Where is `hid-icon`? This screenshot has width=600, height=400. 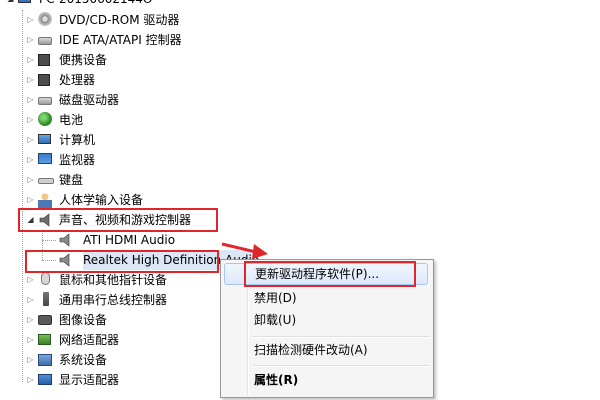
hid-icon is located at coordinates (46, 200).